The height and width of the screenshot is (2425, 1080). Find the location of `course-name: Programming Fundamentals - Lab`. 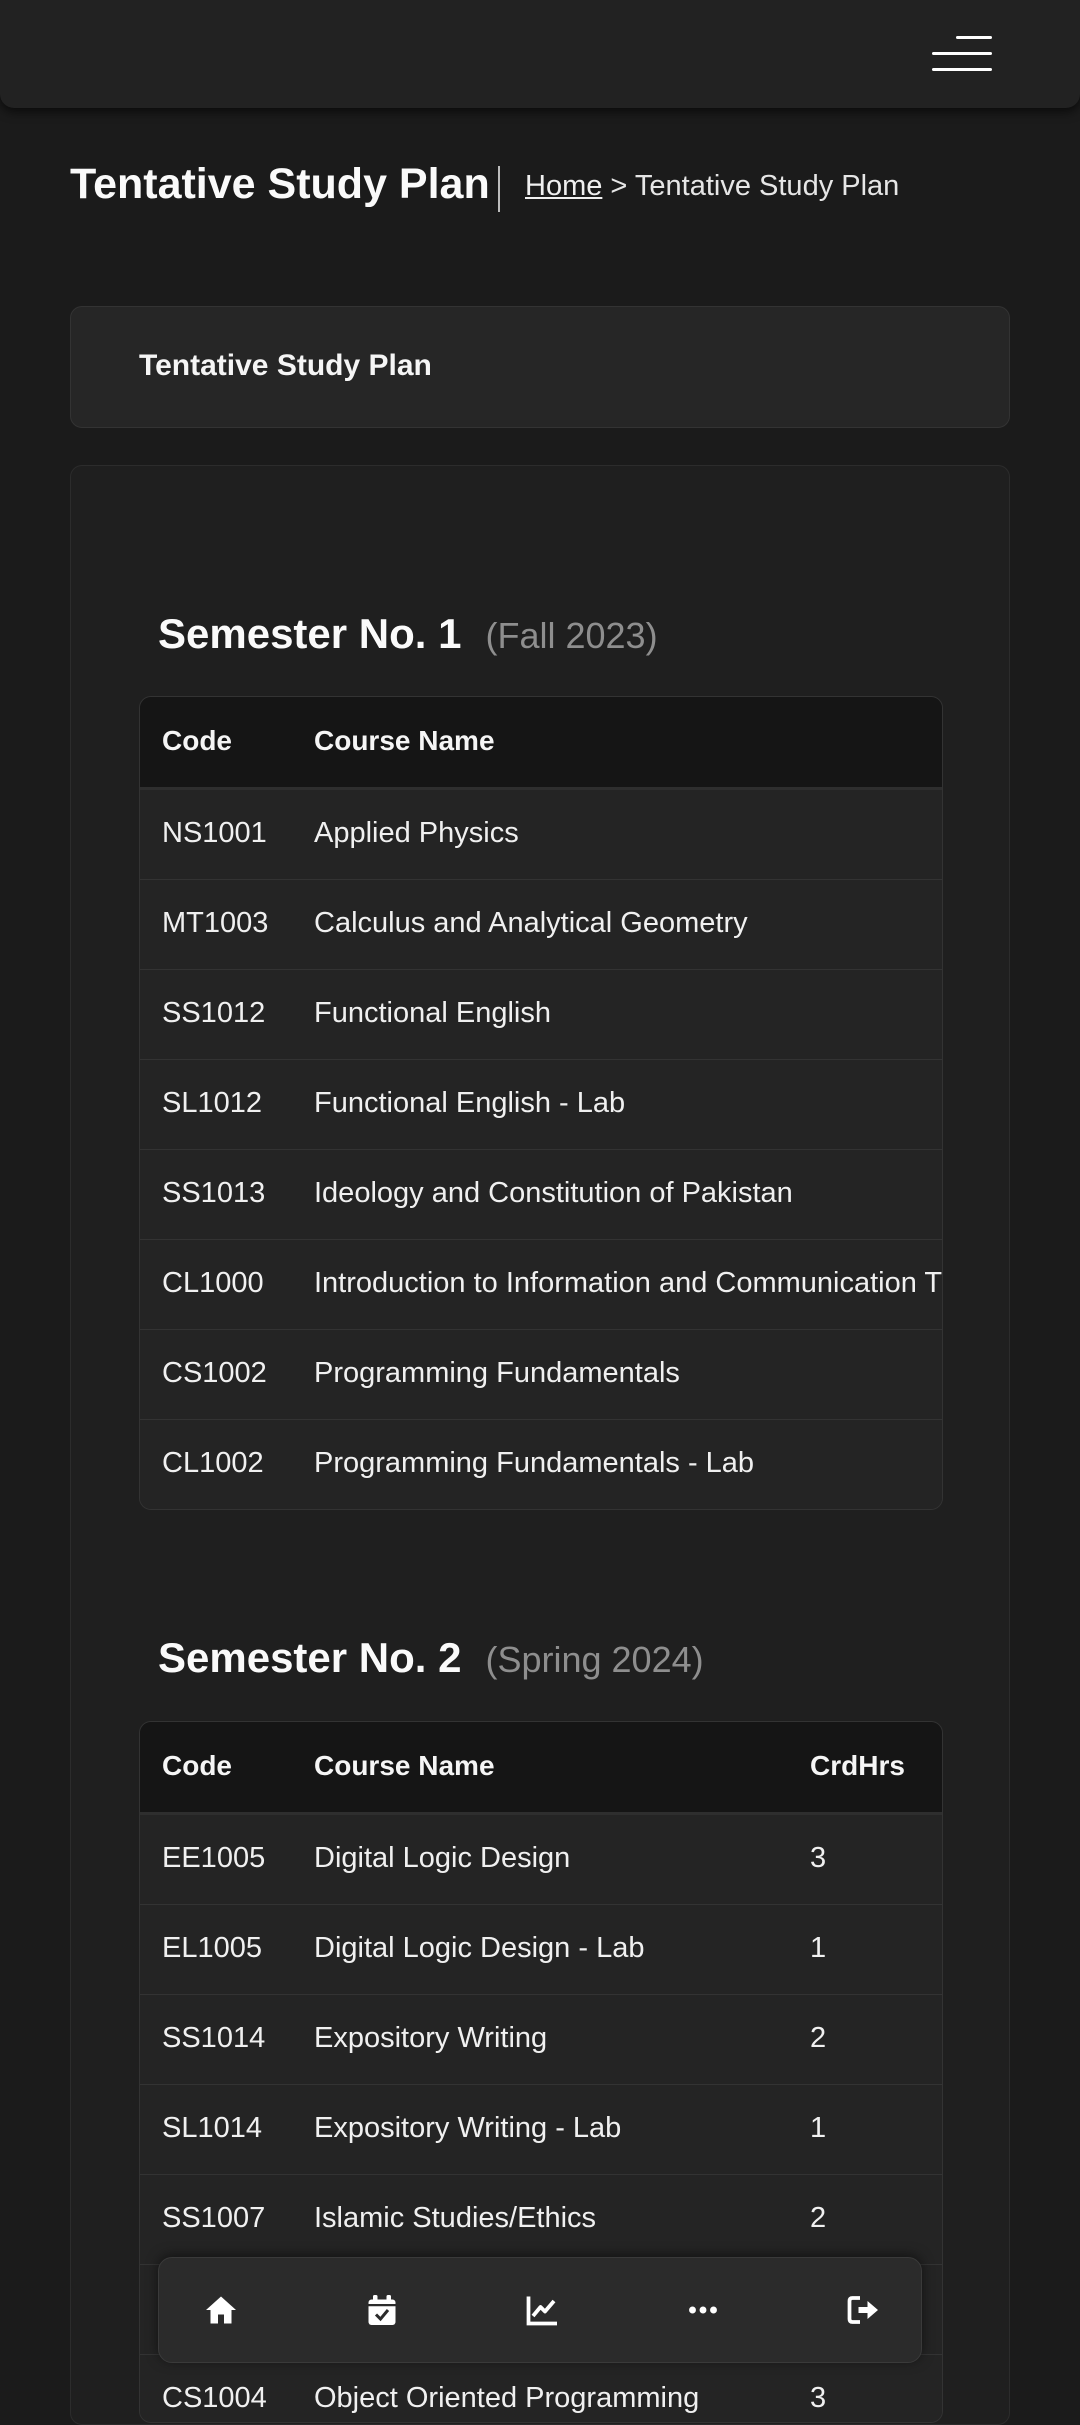

course-name: Programming Fundamentals - Lab is located at coordinates (534, 1463).